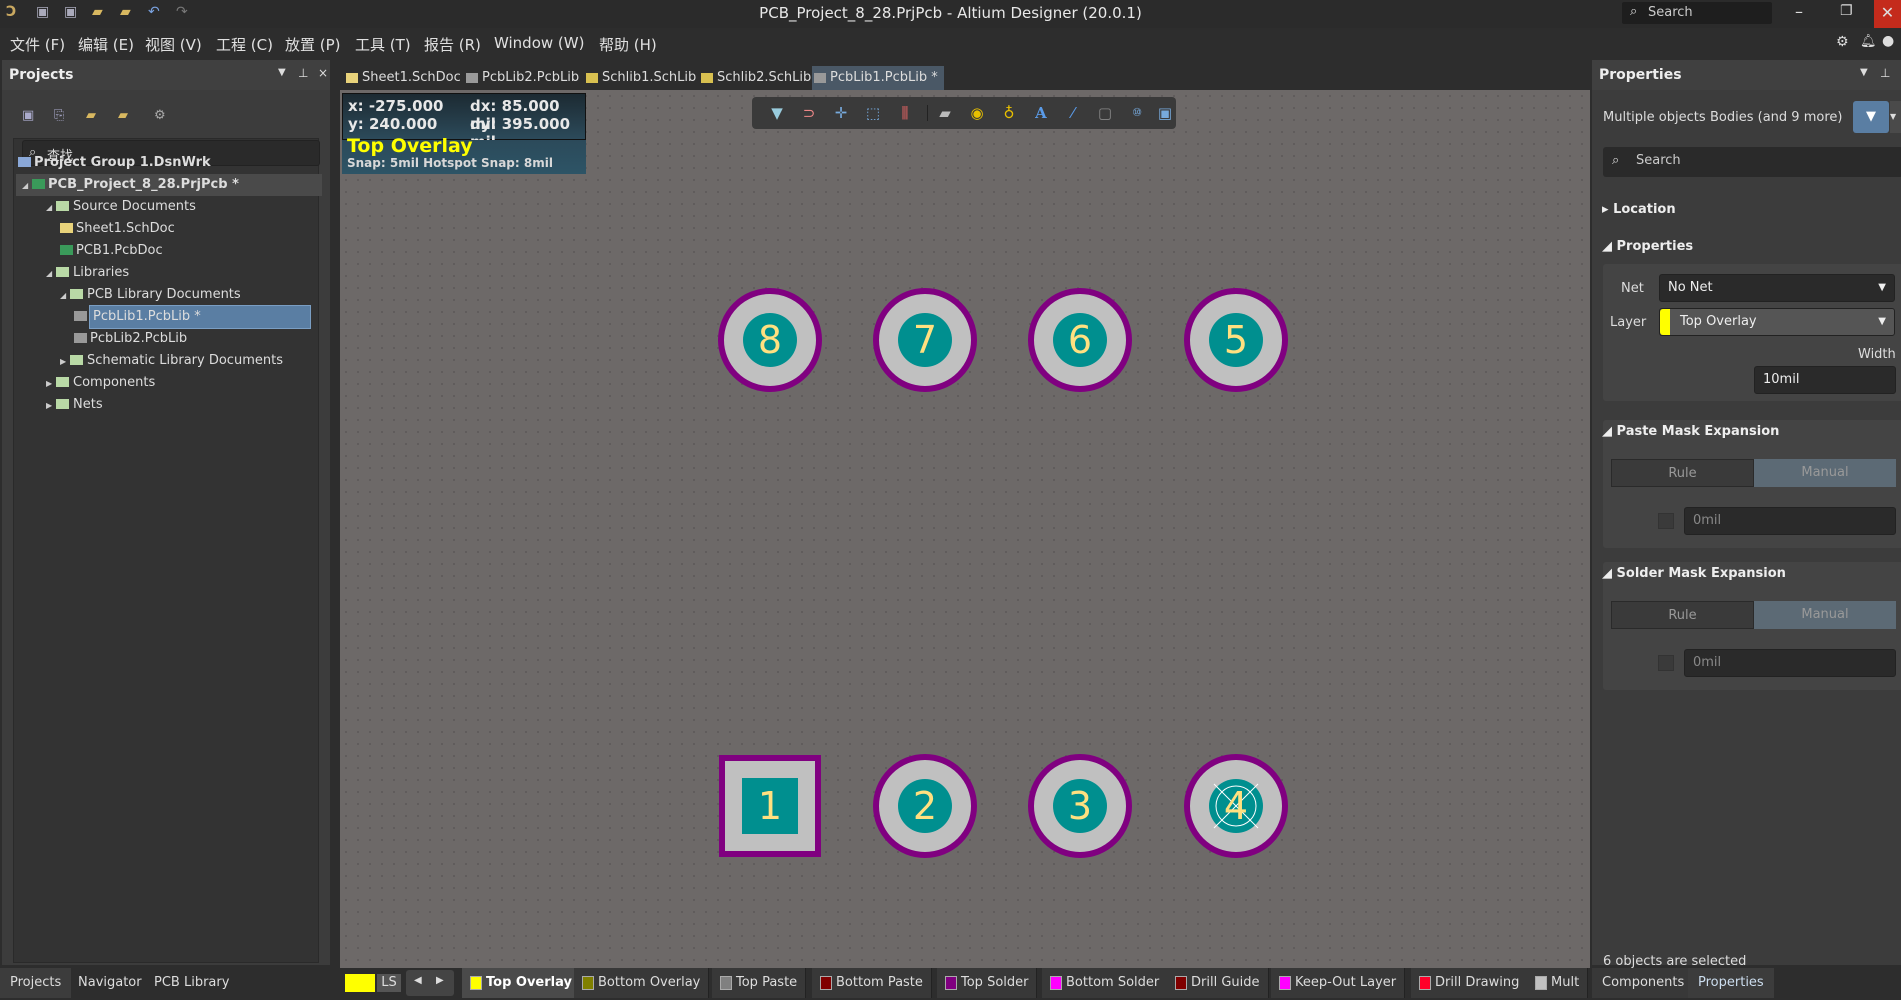  Describe the element at coordinates (1752, 162) in the screenshot. I see `properties-search-input: ⌕ Search` at that location.